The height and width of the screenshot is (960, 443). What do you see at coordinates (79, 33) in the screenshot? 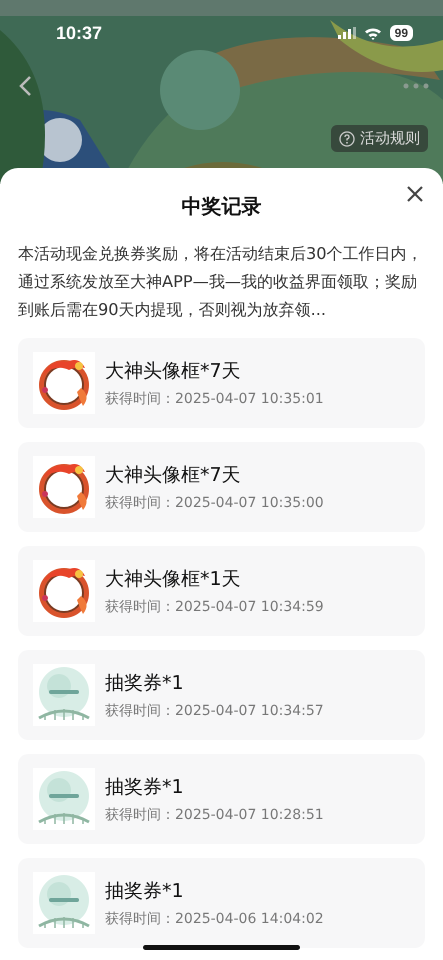
I see `status-time: 10:37` at bounding box center [79, 33].